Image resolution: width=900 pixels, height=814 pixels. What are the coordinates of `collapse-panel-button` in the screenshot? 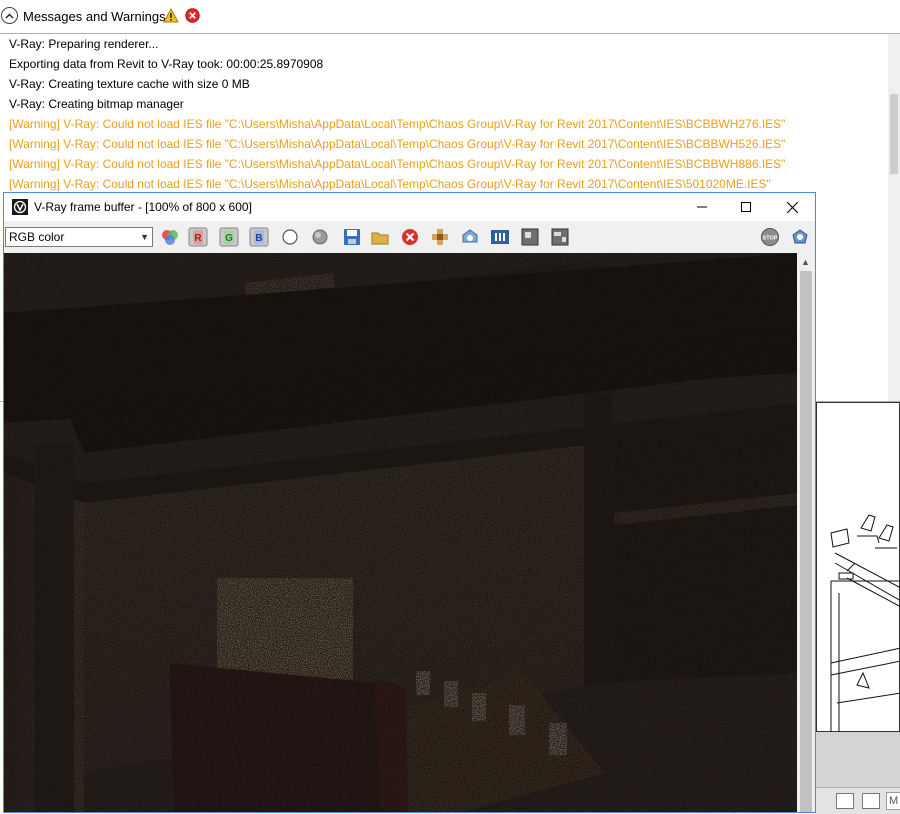 It's located at (9, 15).